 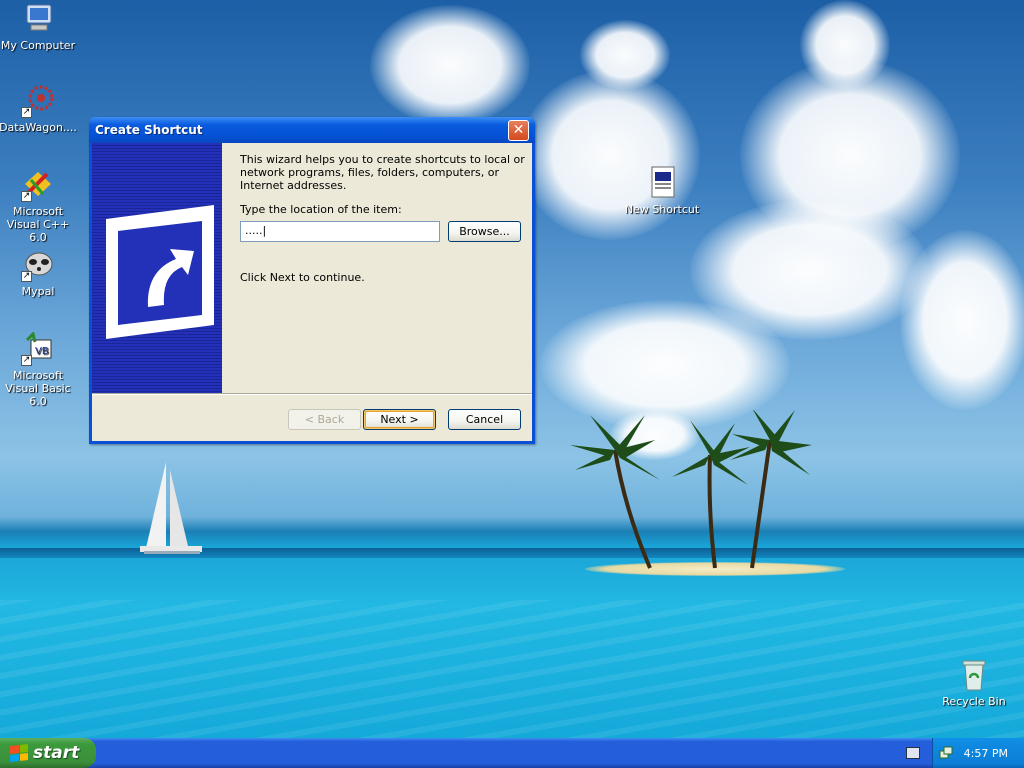 I want to click on desktop-icon-recycle-bin: Recycle Bin, so click(x=974, y=683).